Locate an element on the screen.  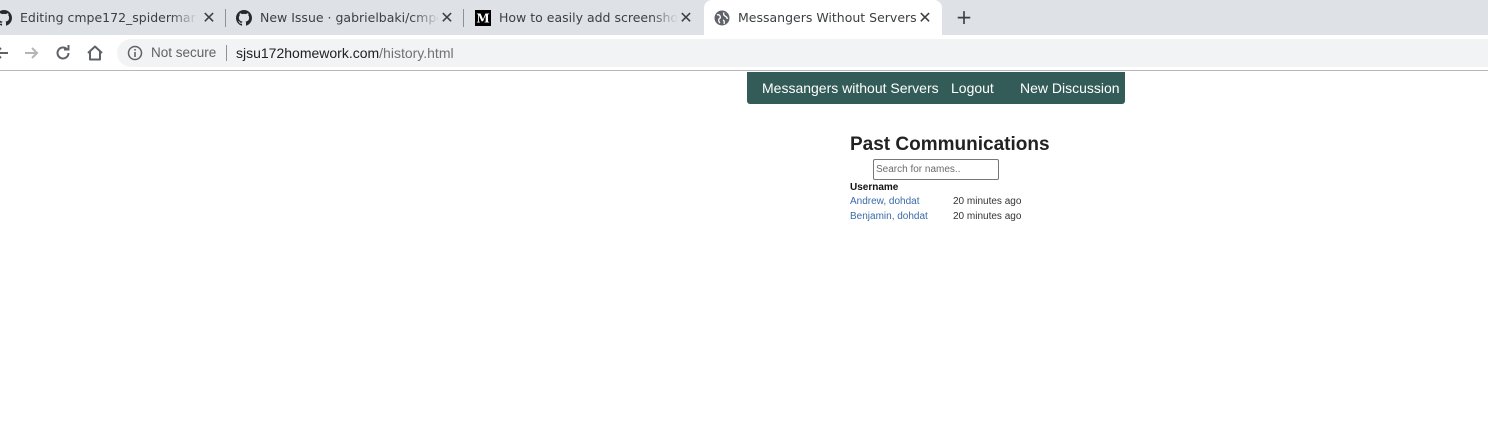
new-tab-icon: + is located at coordinates (964, 17).